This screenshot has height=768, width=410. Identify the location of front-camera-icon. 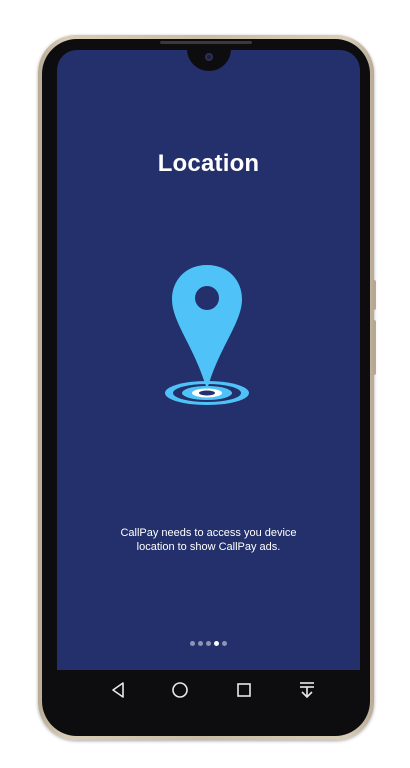
(209, 57).